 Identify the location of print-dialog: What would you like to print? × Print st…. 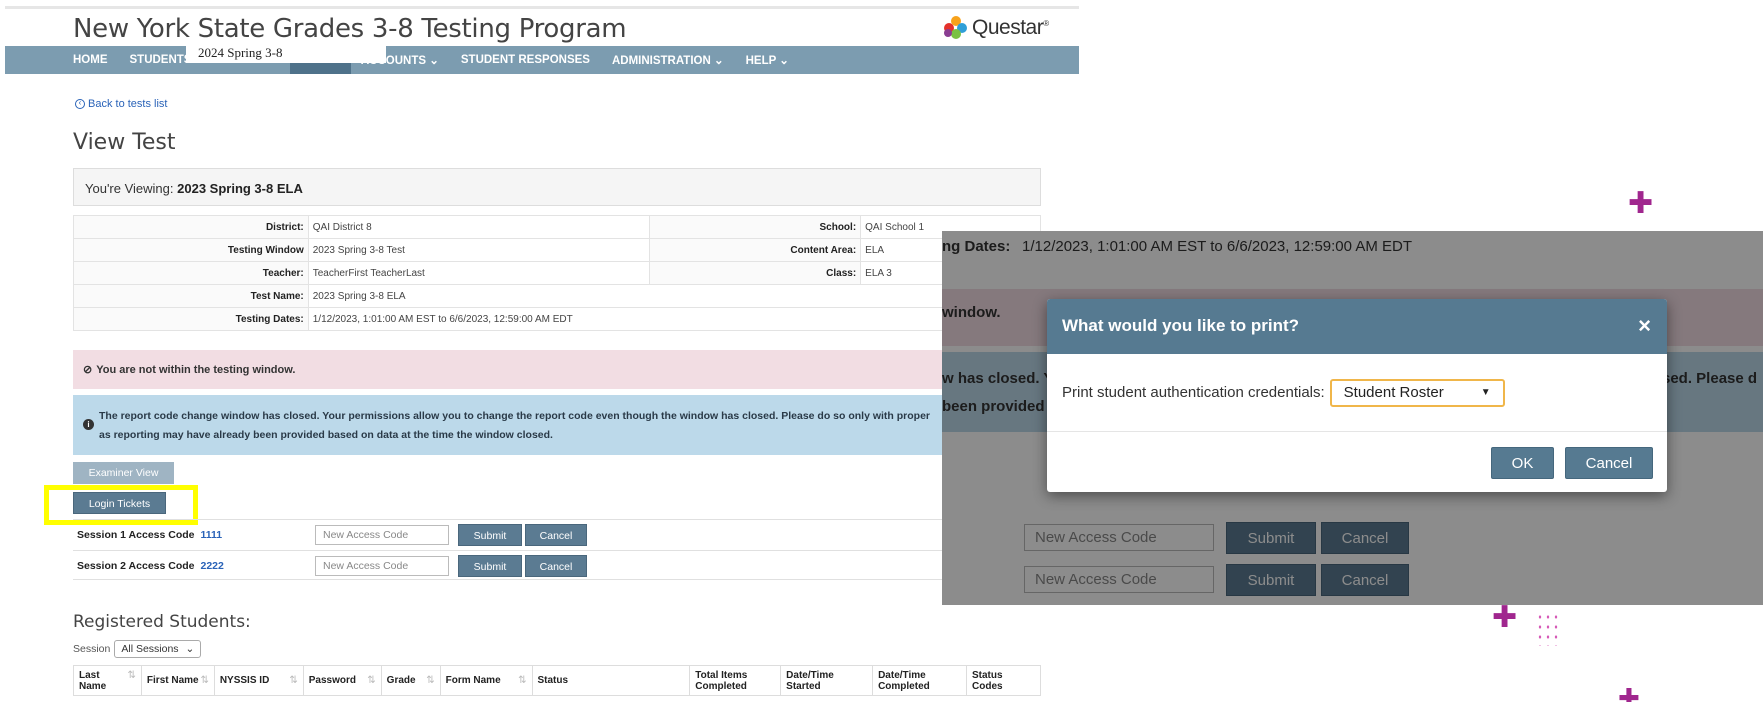
(1357, 395).